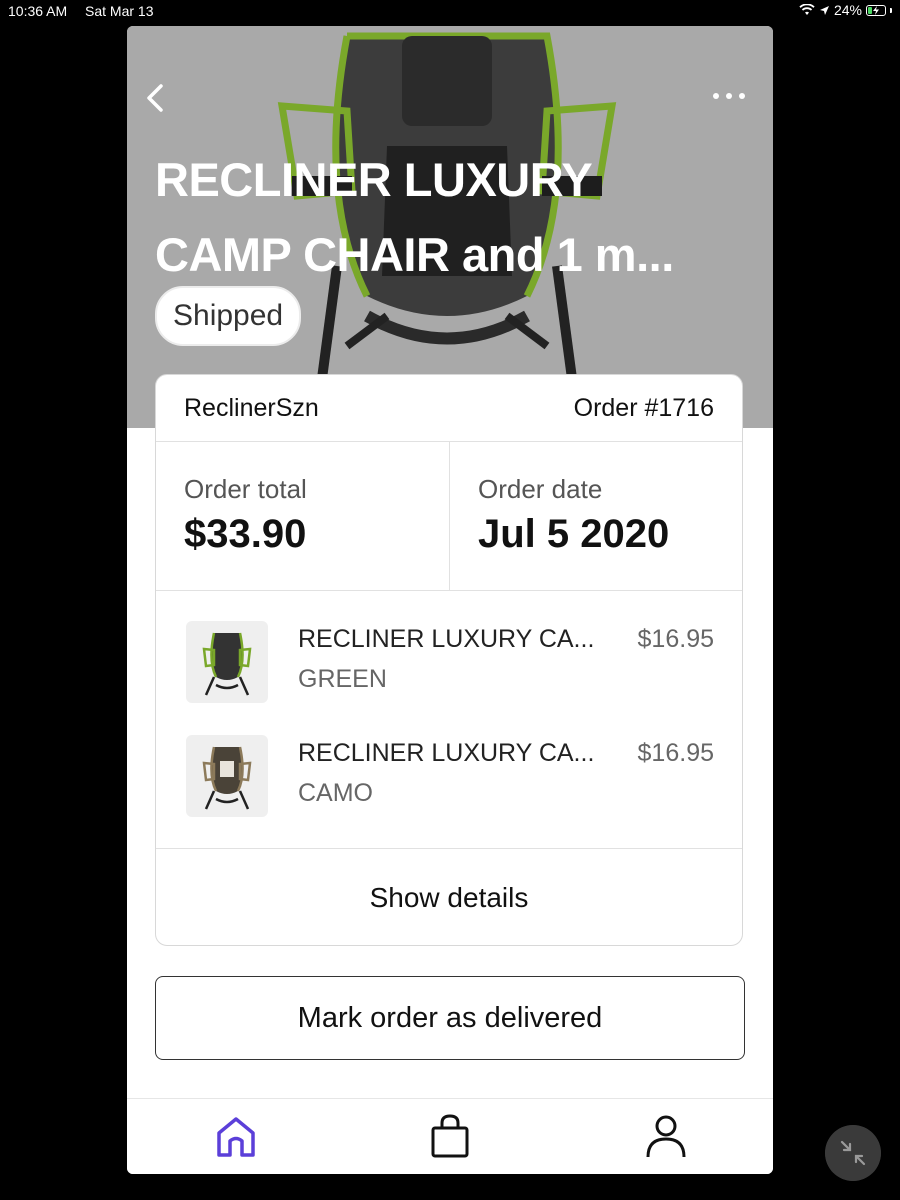  Describe the element at coordinates (449, 408) in the screenshot. I see `order-card-header: ReclinerSzn Order #1716` at that location.